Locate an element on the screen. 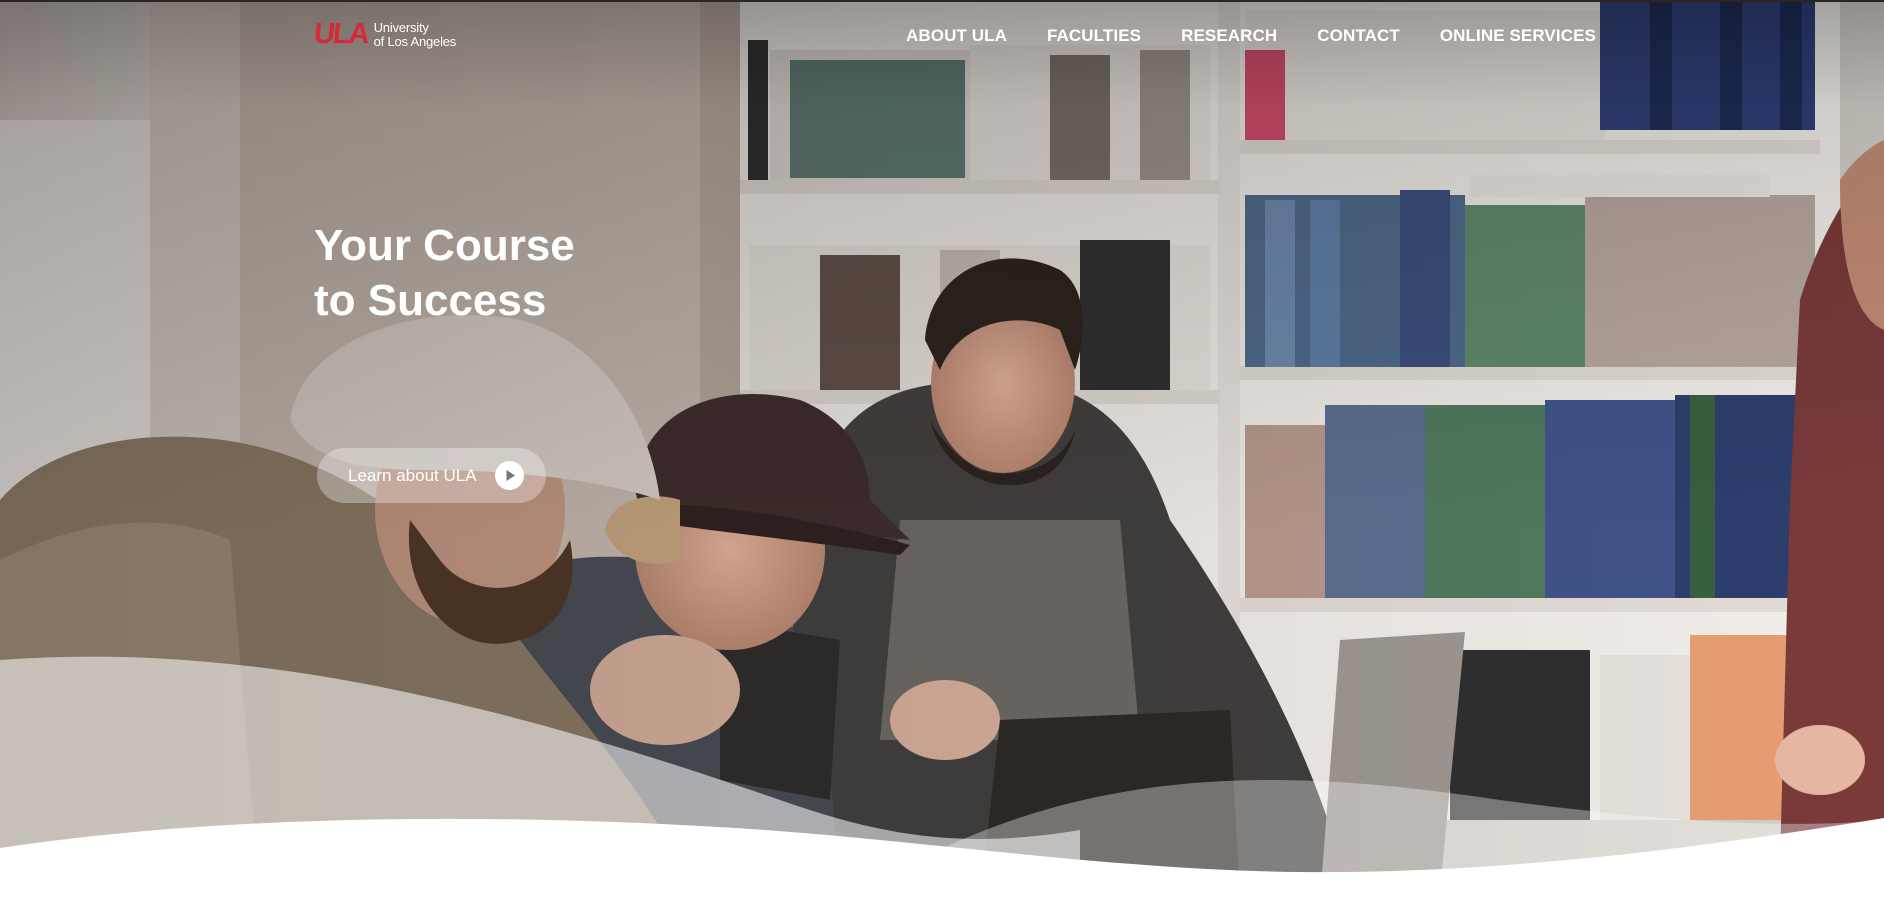 The height and width of the screenshot is (900, 1884). ula-logo: ULA University of Los Angeles is located at coordinates (384, 34).